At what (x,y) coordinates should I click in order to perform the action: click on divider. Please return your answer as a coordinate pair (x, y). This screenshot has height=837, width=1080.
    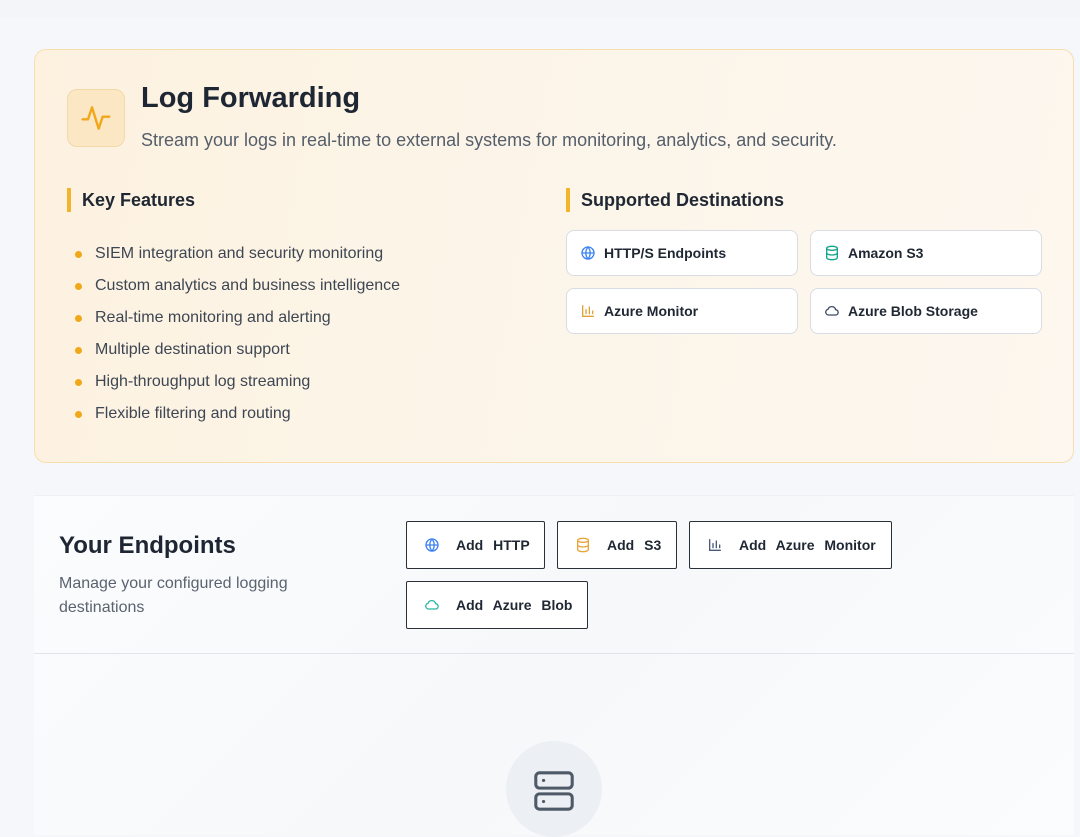
    Looking at the image, I should click on (554, 653).